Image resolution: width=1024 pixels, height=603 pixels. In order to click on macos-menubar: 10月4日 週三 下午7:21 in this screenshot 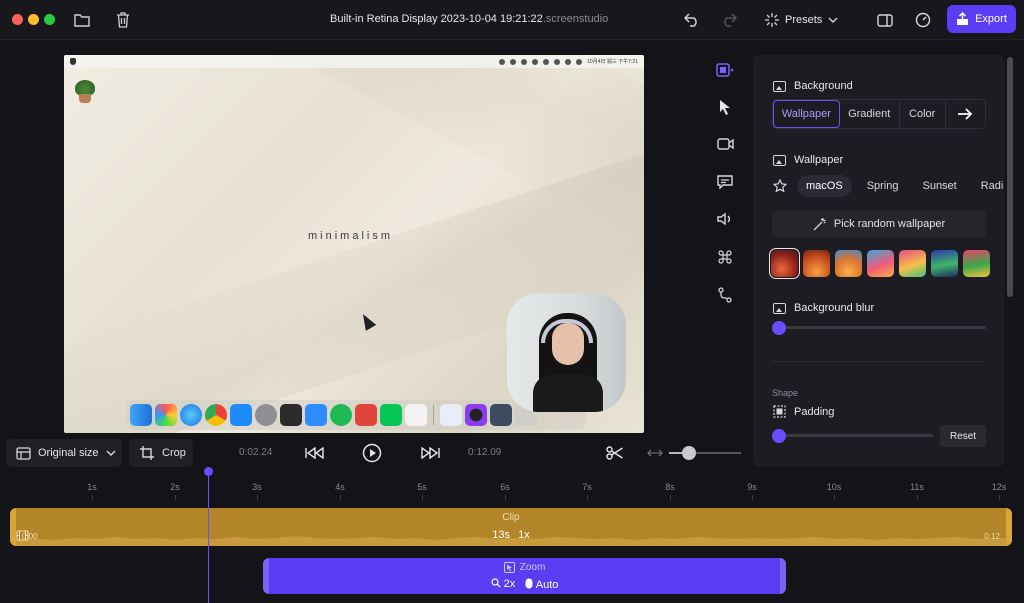, I will do `click(354, 61)`.